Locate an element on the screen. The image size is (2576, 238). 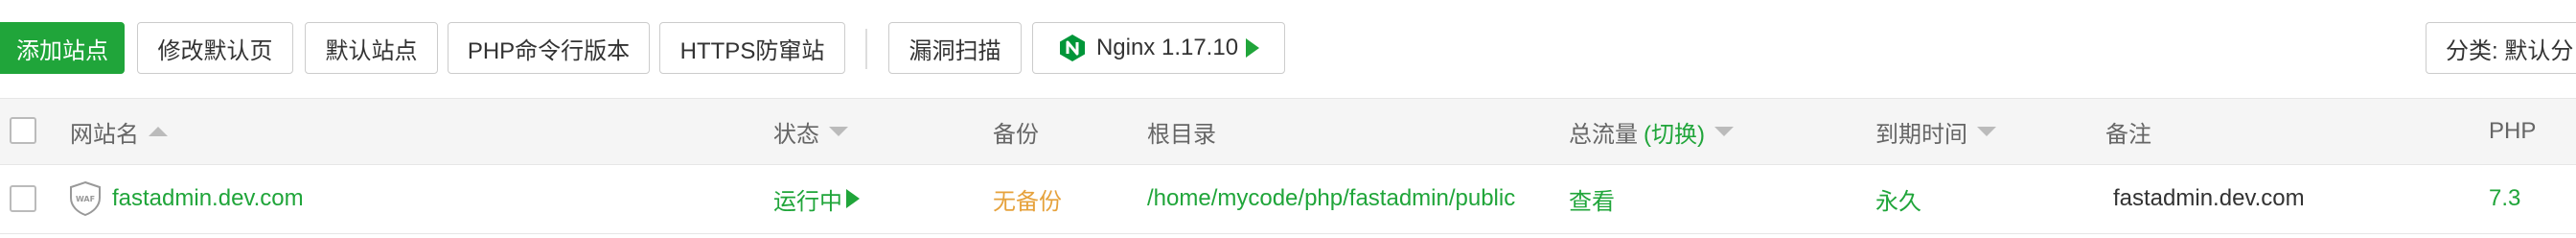
php-cell: 7.3 is located at coordinates (2504, 199).